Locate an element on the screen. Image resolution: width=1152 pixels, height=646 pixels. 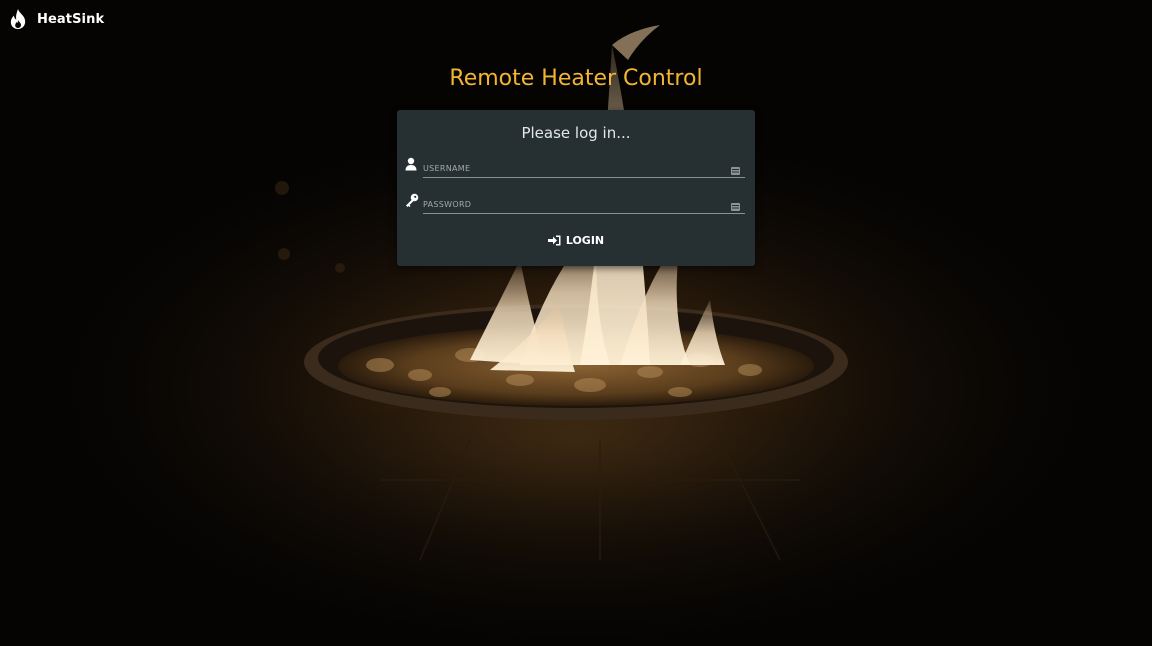
username-field is located at coordinates (575, 167).